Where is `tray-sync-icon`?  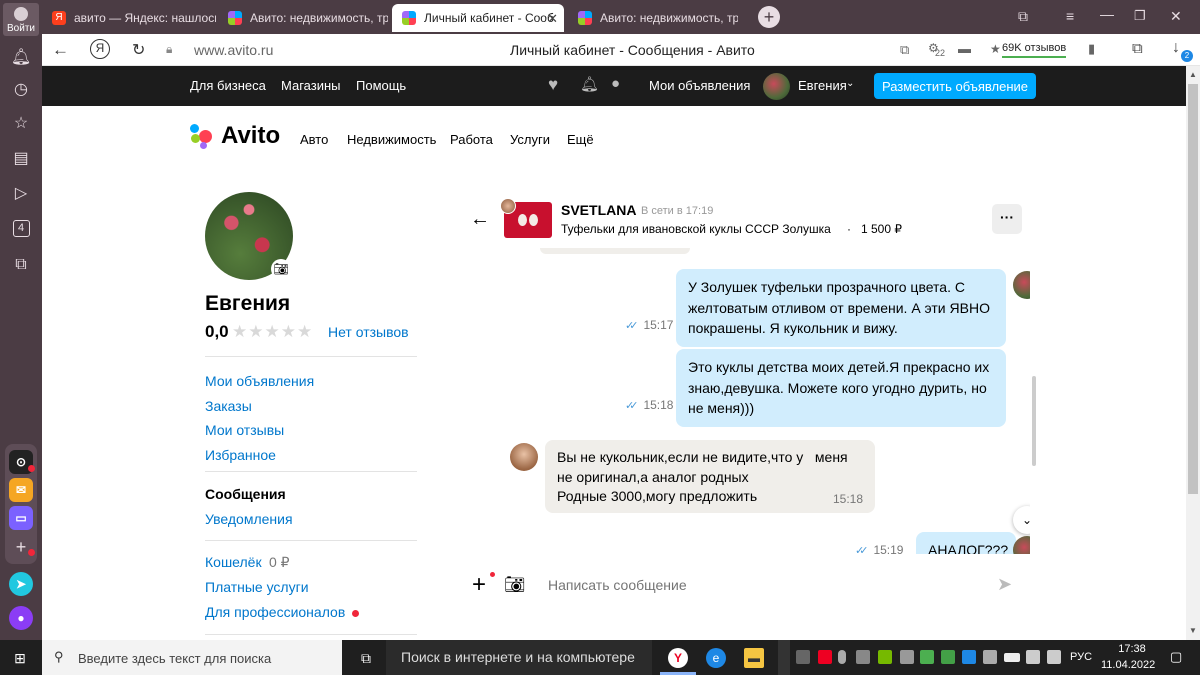
tray-sync-icon is located at coordinates (990, 657).